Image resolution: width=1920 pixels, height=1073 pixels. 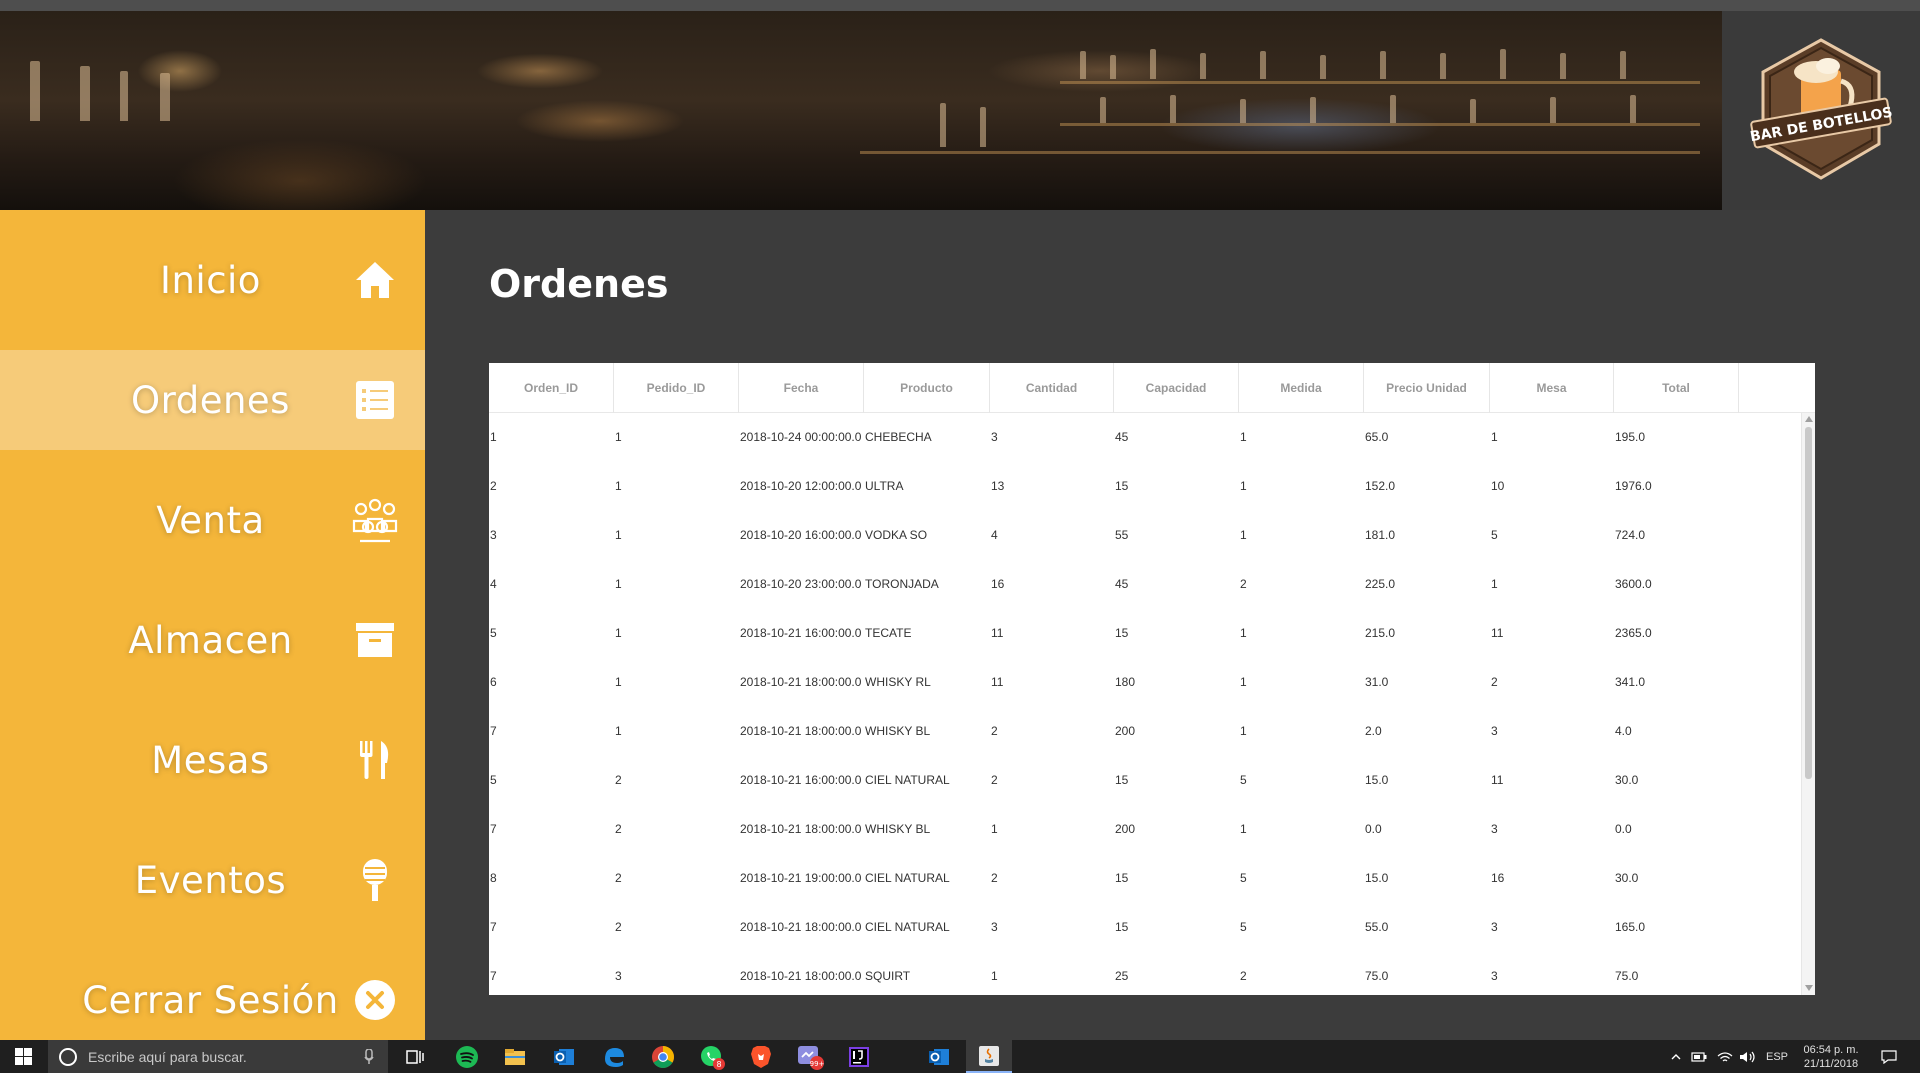 I want to click on chrome-icon, so click(x=663, y=1056).